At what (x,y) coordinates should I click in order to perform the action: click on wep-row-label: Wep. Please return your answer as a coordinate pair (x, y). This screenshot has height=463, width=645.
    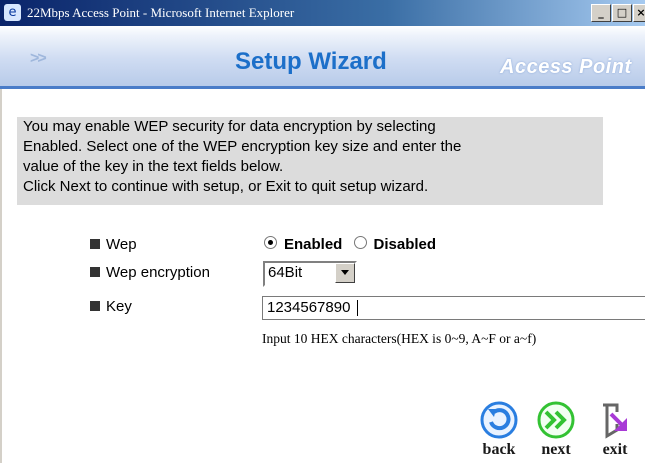
    Looking at the image, I should click on (113, 244).